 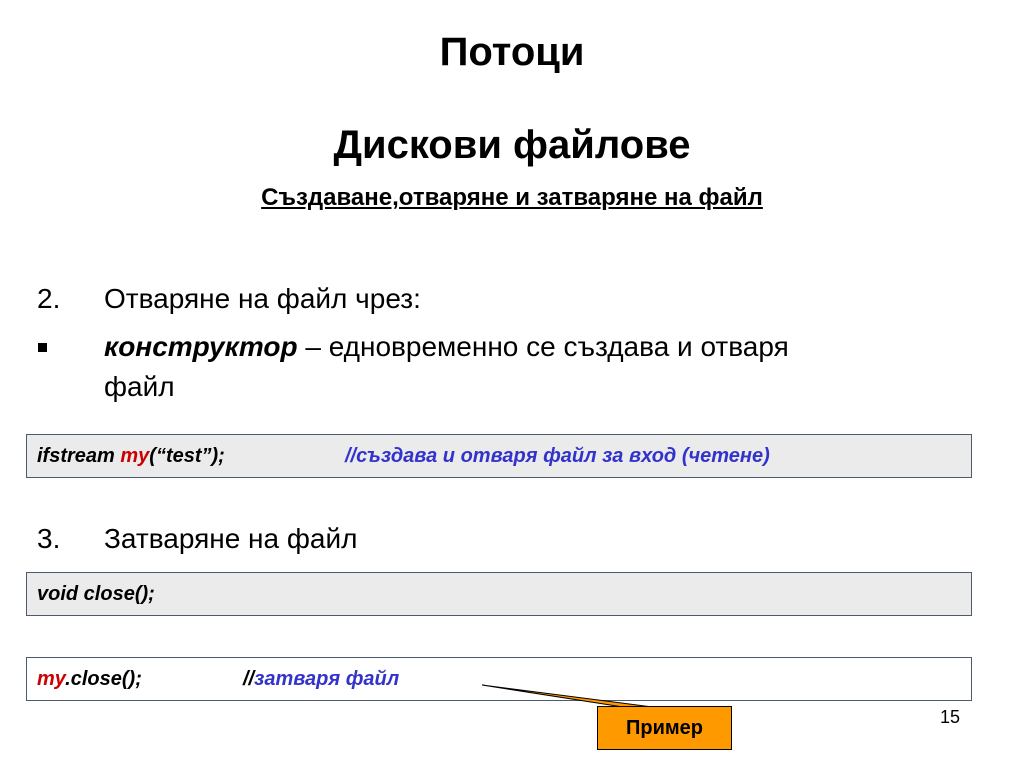 I want to click on code-line-ifstream: ifstream my(“test”);, so click(x=131, y=456).